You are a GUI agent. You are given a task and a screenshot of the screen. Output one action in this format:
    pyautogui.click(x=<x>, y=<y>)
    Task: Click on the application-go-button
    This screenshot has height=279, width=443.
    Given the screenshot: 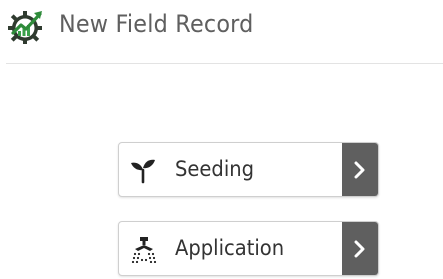 What is the action you would take?
    pyautogui.click(x=360, y=248)
    